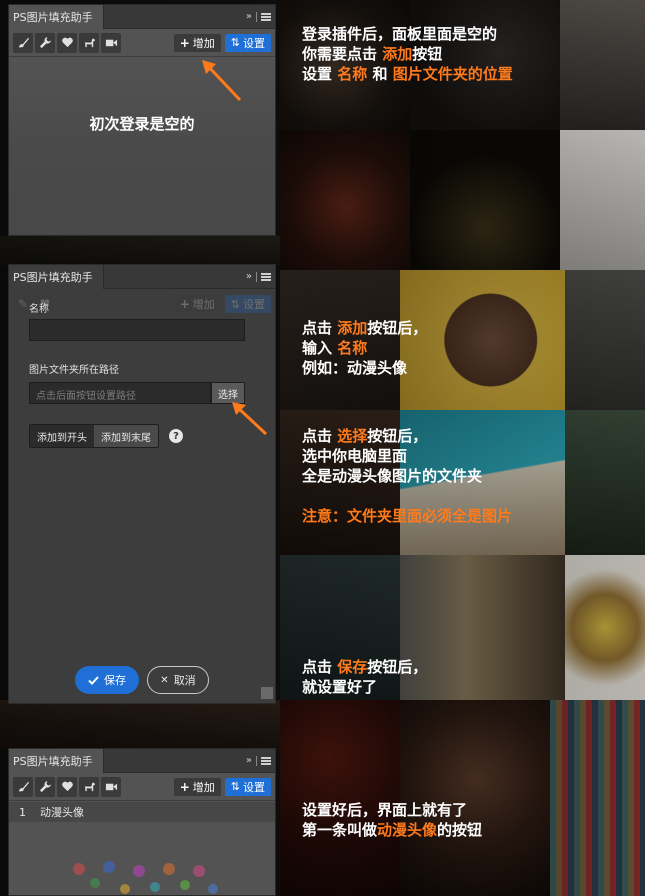 Image resolution: width=645 pixels, height=896 pixels. I want to click on instruction-block-2: 点击 添加按钮后， 输入 名称 例如：动漫头像, so click(365, 348).